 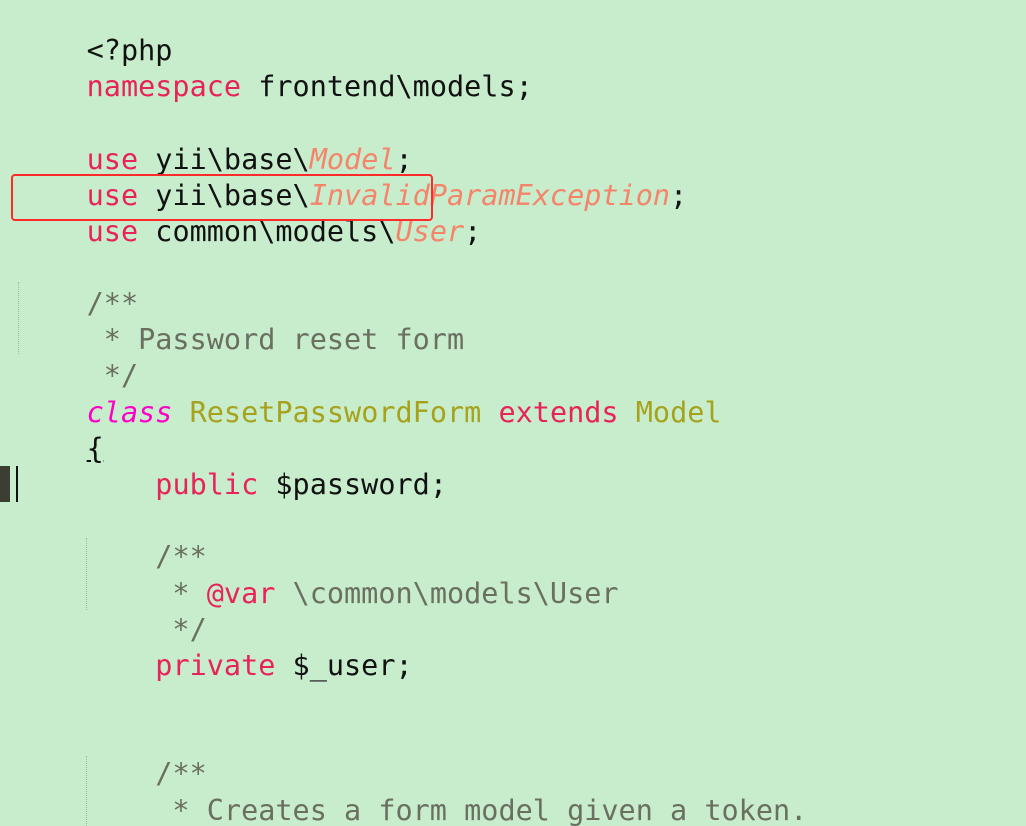 I want to click on namespace-path: frontend\models;, so click(x=387, y=86).